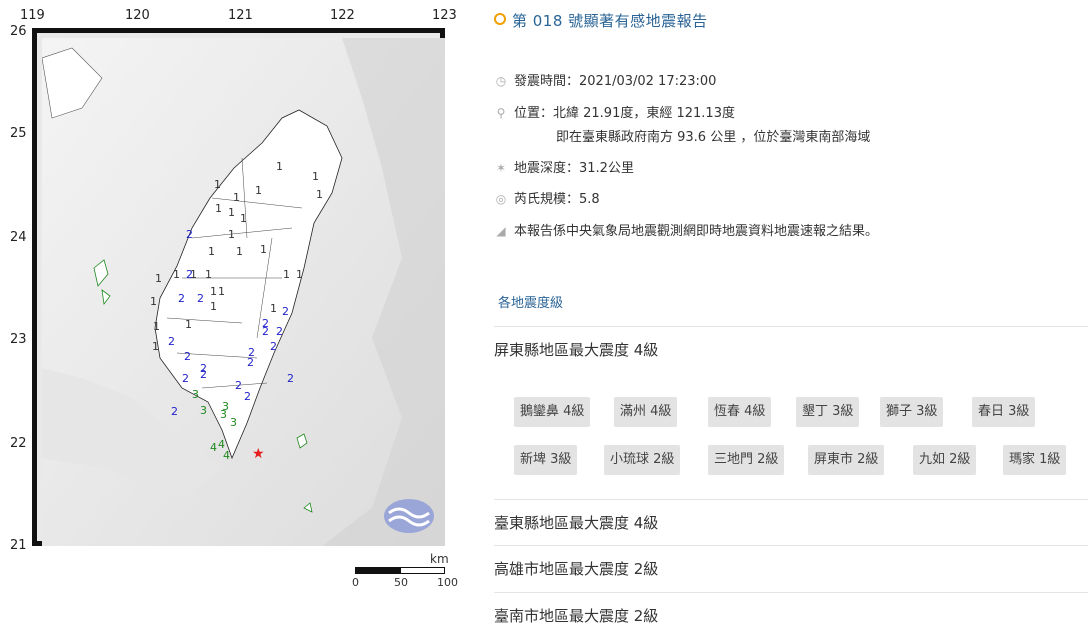 Image resolution: width=1088 pixels, height=638 pixels. I want to click on lat-label: 23, so click(18, 339).